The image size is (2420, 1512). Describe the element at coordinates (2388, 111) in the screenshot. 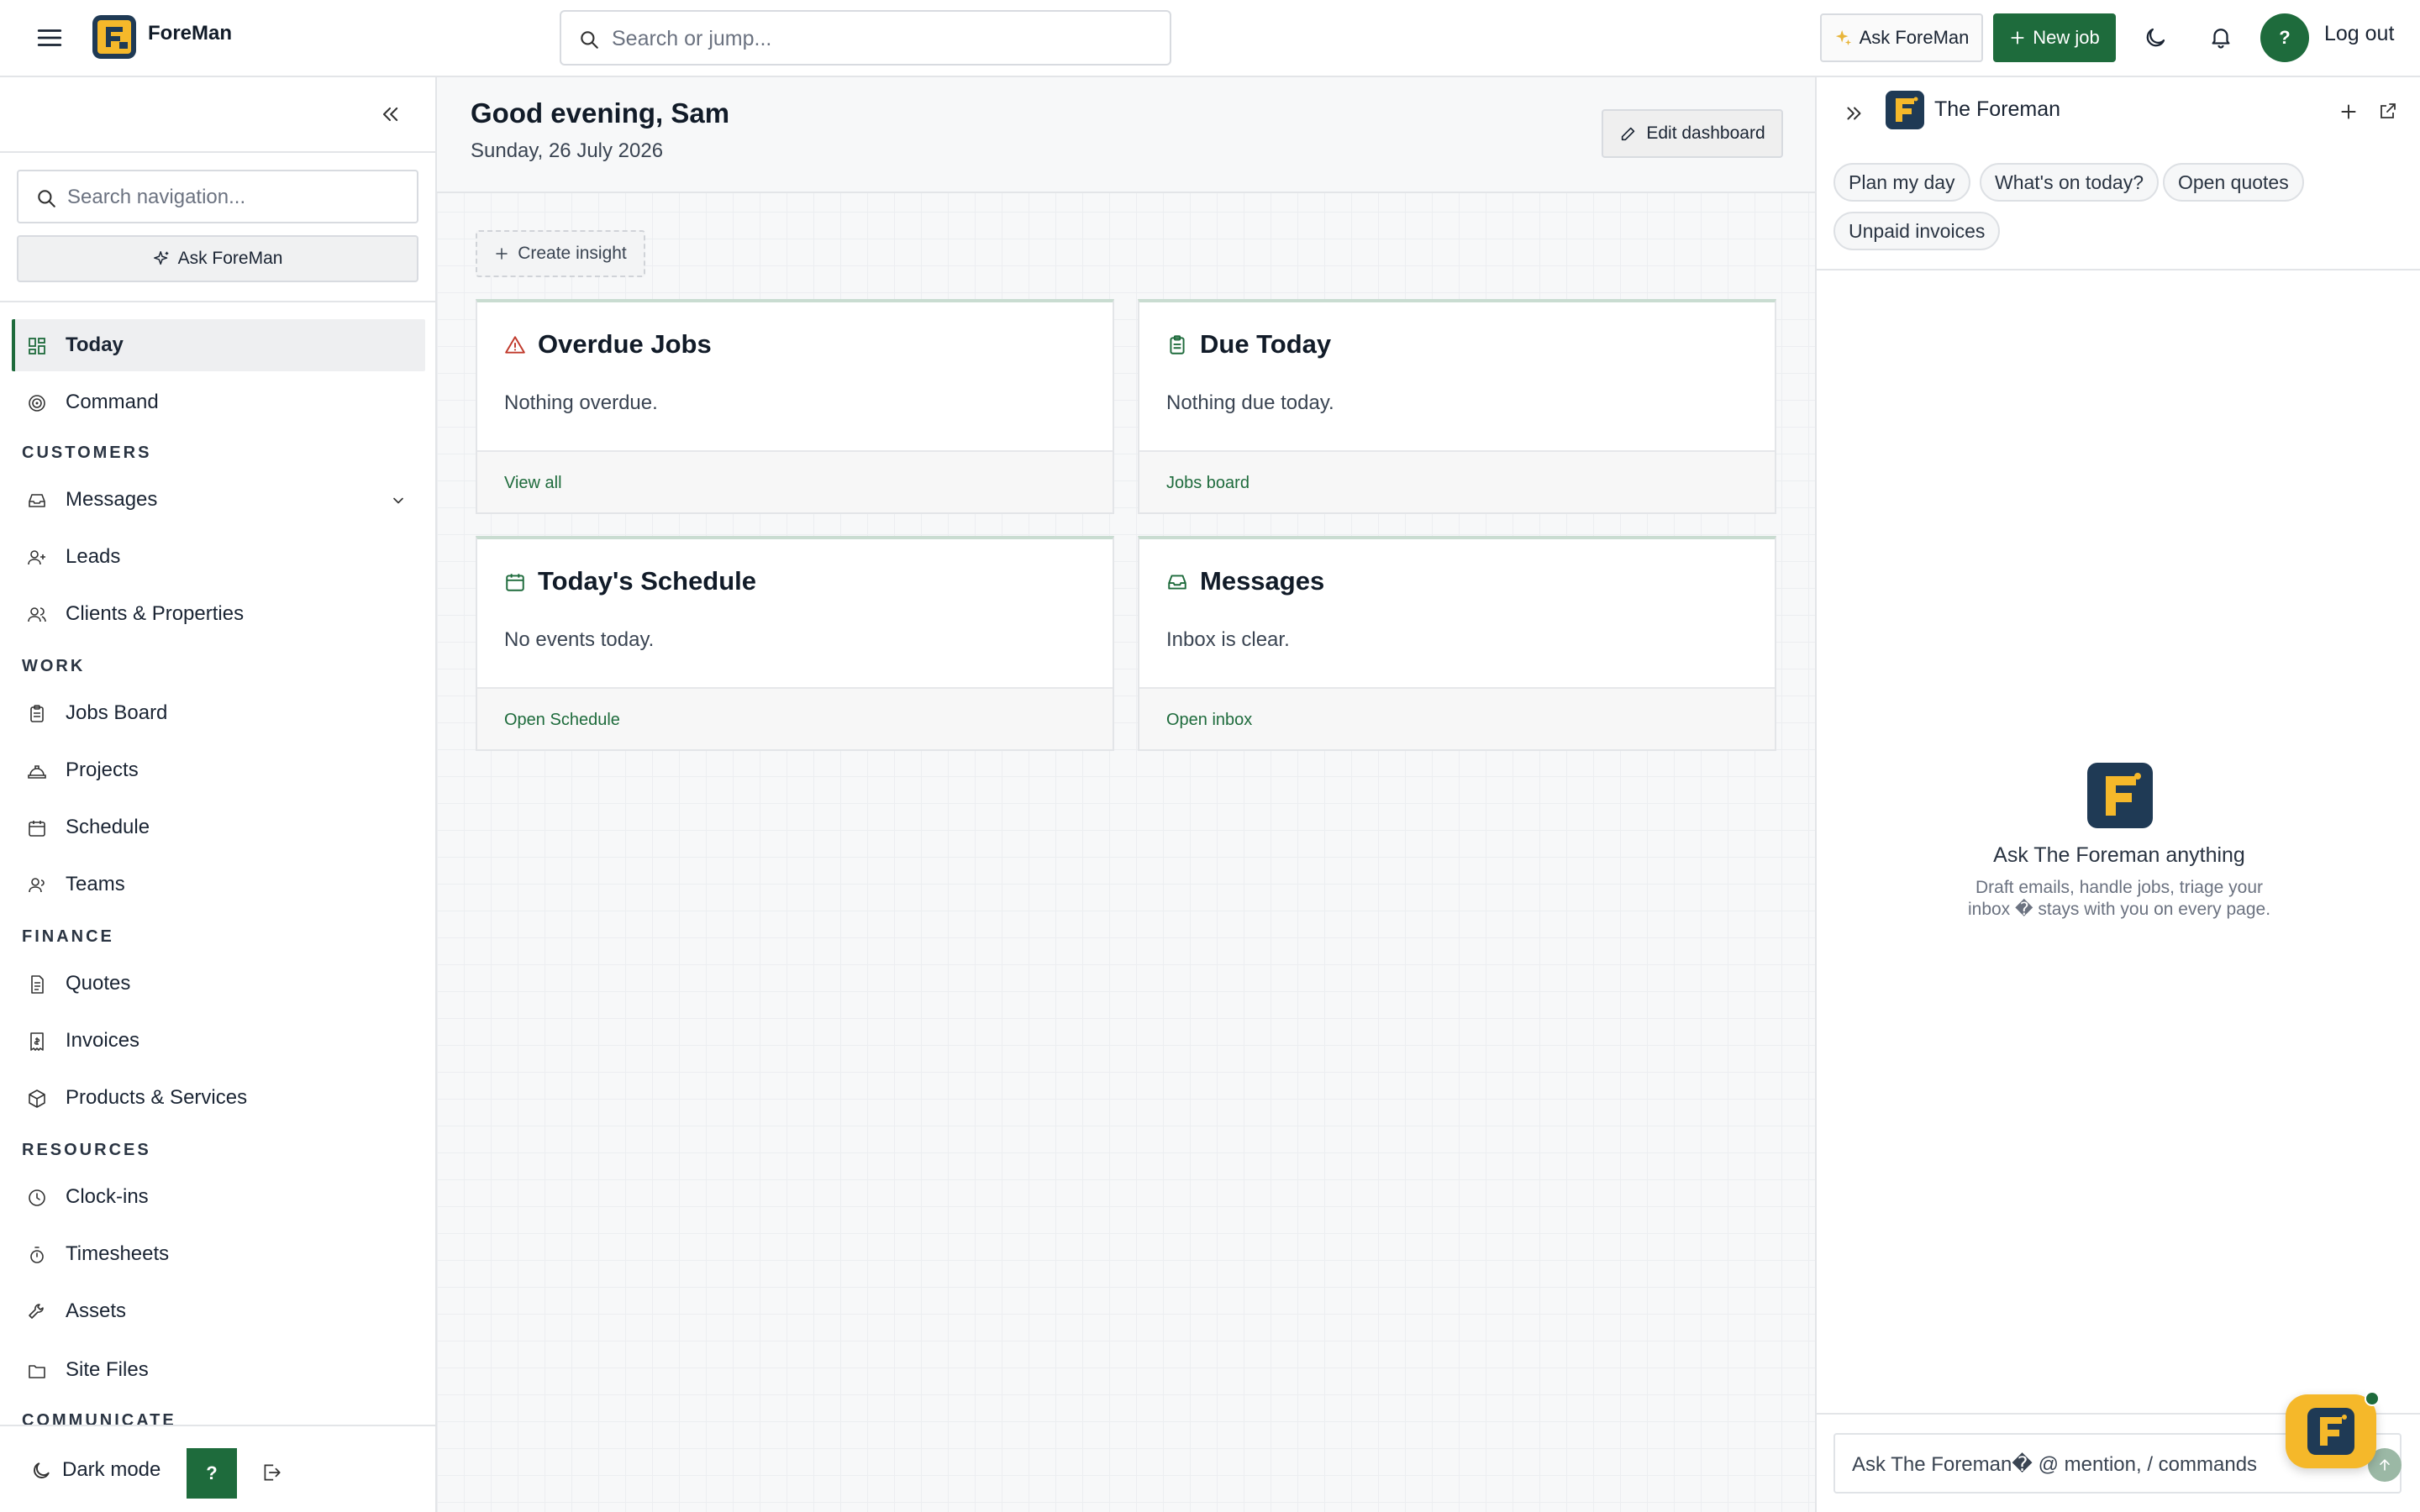

I see `open-external-icon` at that location.